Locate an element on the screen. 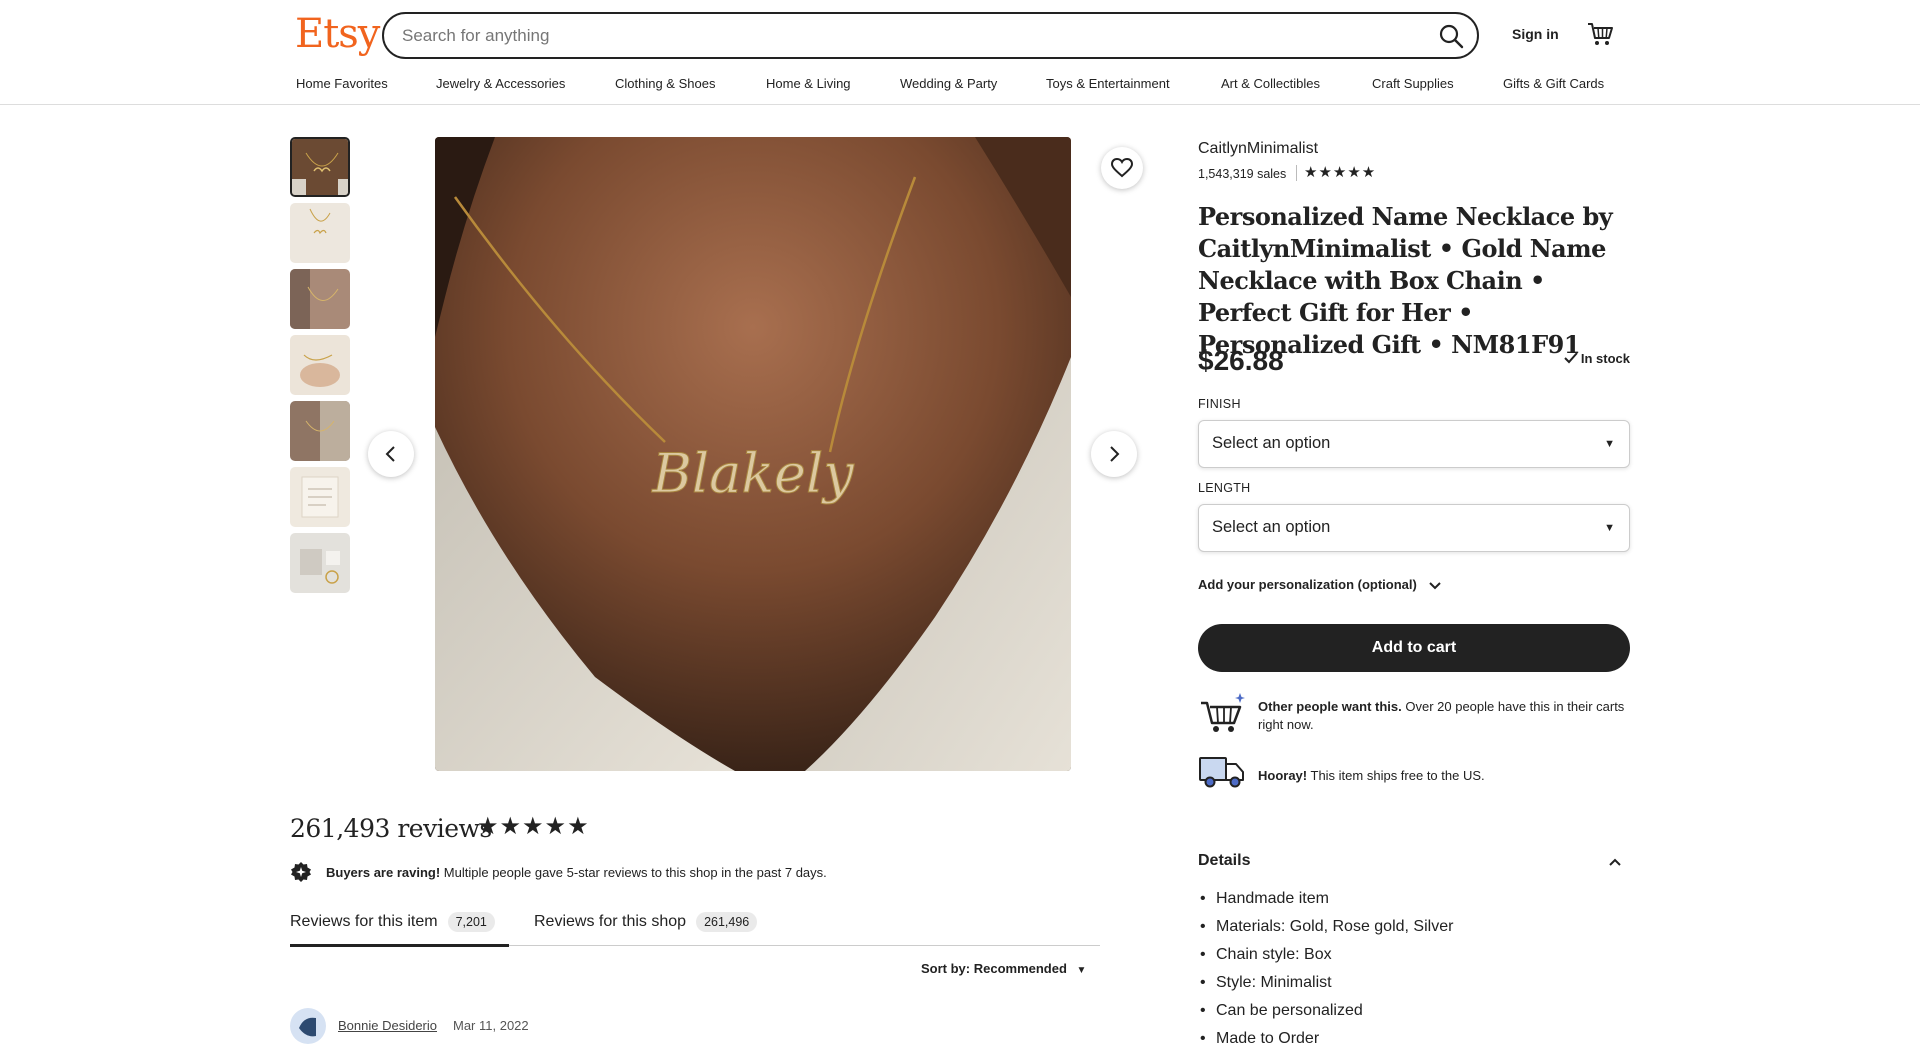  next-image-button is located at coordinates (1114, 454).